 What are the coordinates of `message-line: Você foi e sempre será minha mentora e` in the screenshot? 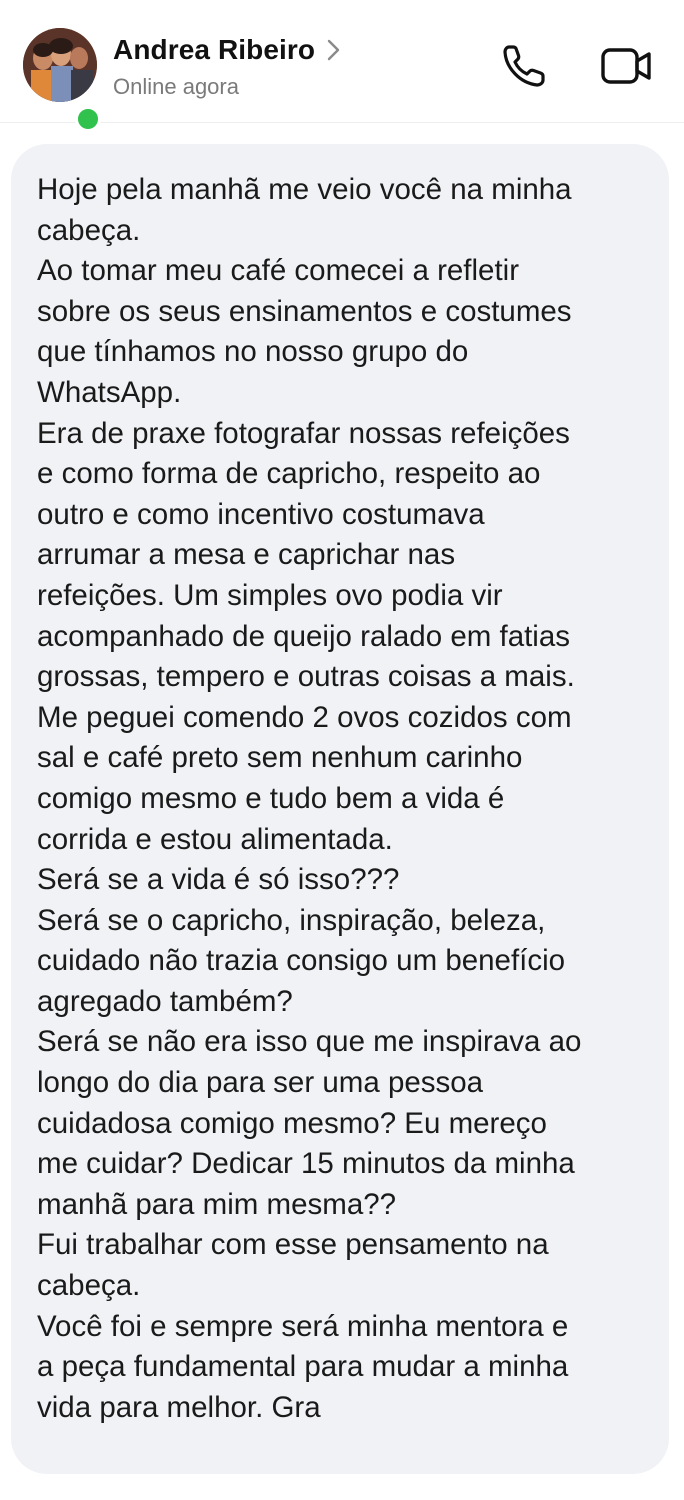 It's located at (303, 1326).